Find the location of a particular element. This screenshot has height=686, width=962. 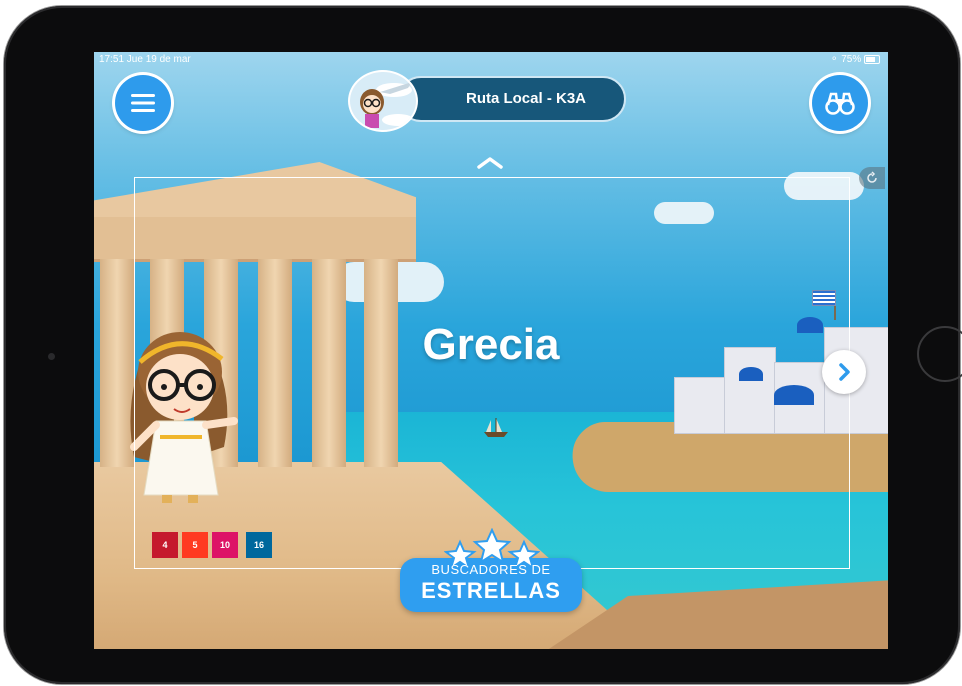

wifi-icon: ⚬ is located at coordinates (834, 59).